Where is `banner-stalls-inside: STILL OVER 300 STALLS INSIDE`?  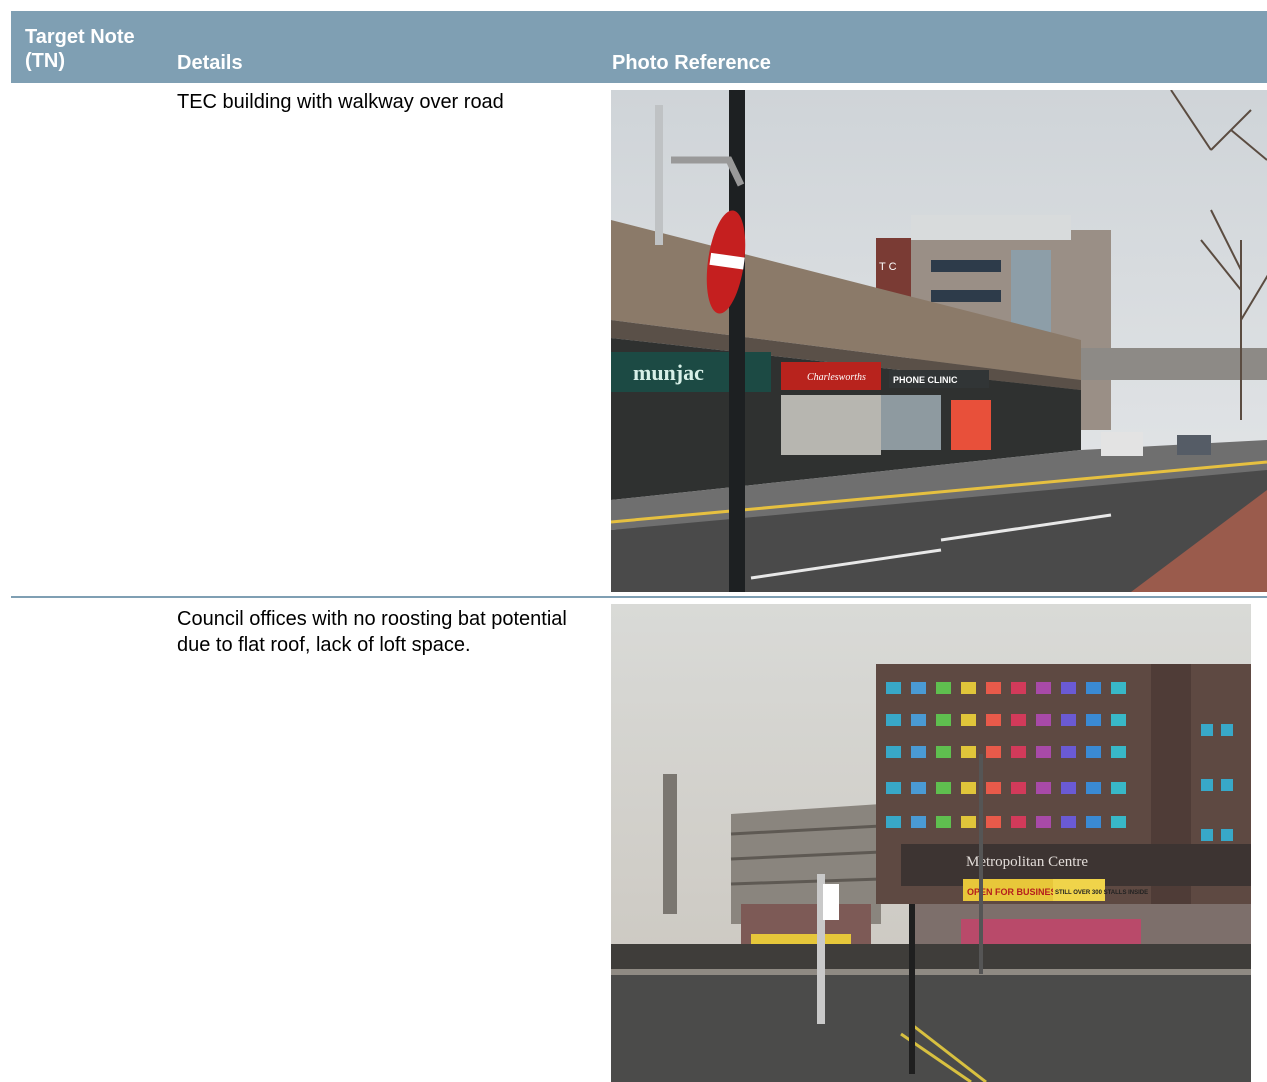 banner-stalls-inside: STILL OVER 300 STALLS INSIDE is located at coordinates (1101, 893).